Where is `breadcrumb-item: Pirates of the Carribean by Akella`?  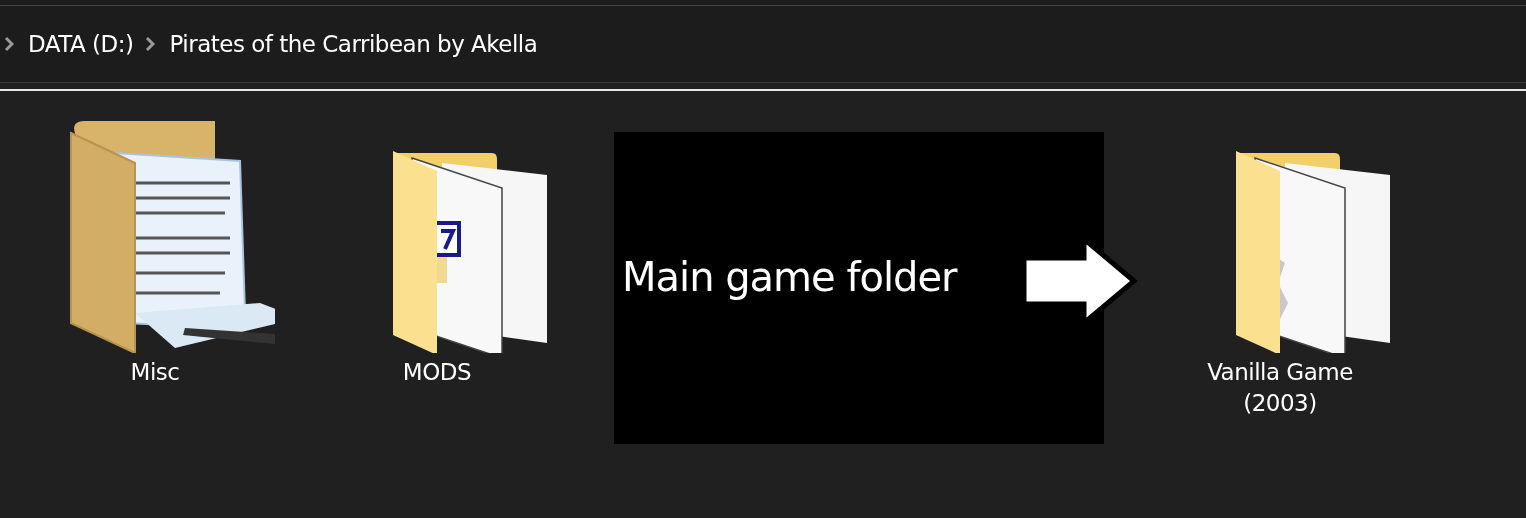 breadcrumb-item: Pirates of the Carribean by Akella is located at coordinates (353, 44).